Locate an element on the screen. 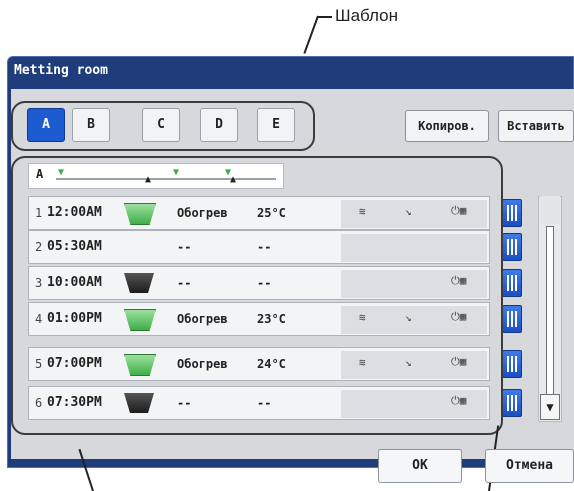 The image size is (574, 491). template-callout-label: Шаблон is located at coordinates (366, 15).